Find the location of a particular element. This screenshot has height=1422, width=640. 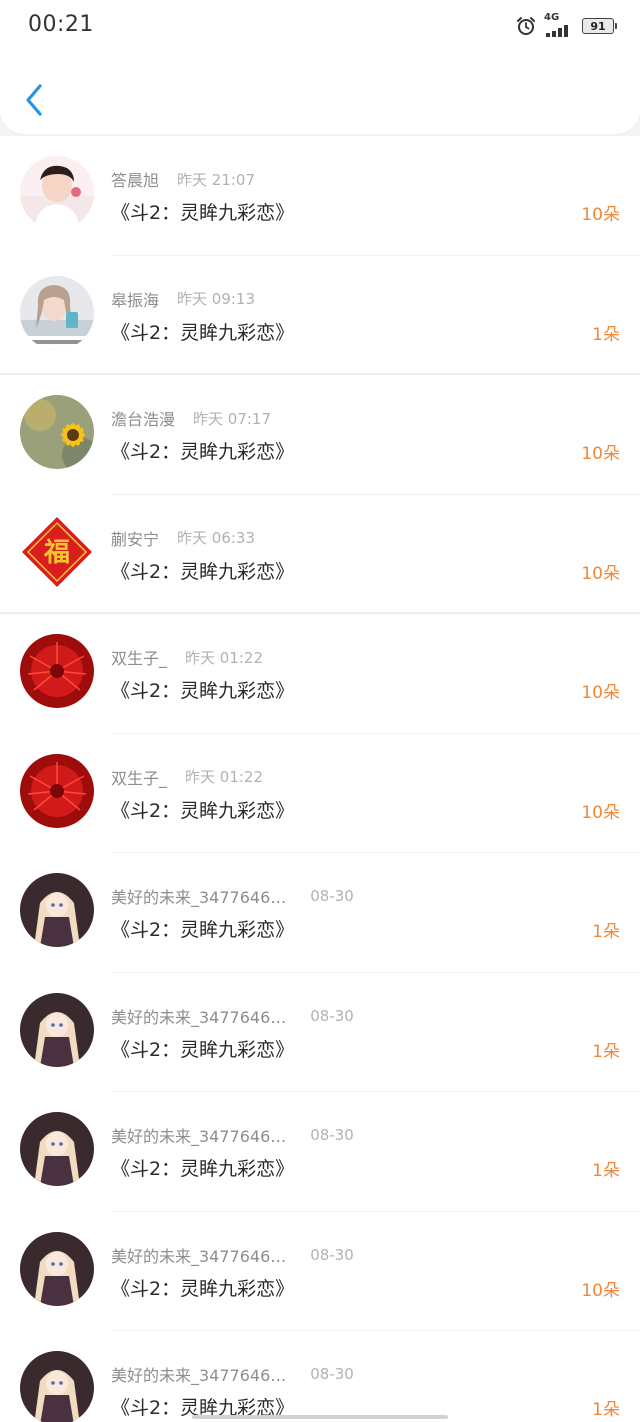

name-line: 澹台浩漫 昨天 07:17 is located at coordinates (191, 418).